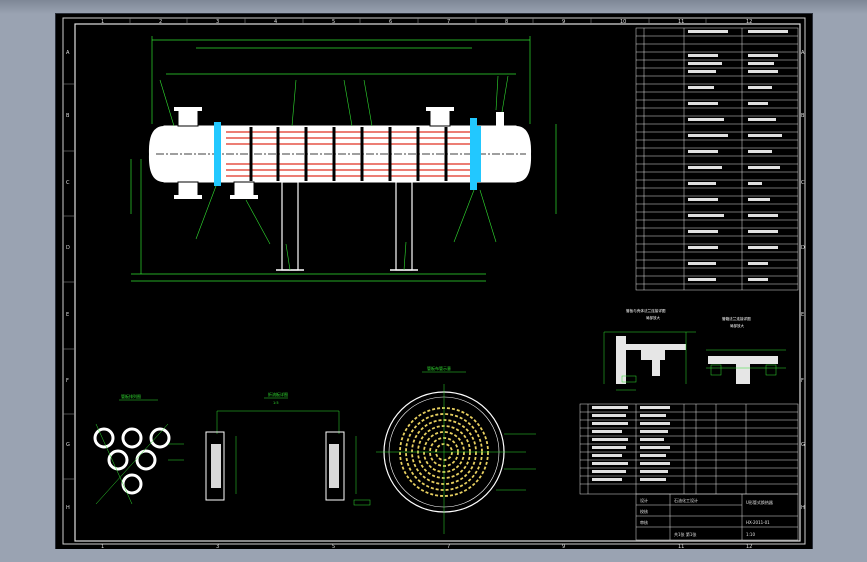 The width and height of the screenshot is (867, 562). What do you see at coordinates (276, 403) in the screenshot?
I see `baffle-scale: 1:5` at bounding box center [276, 403].